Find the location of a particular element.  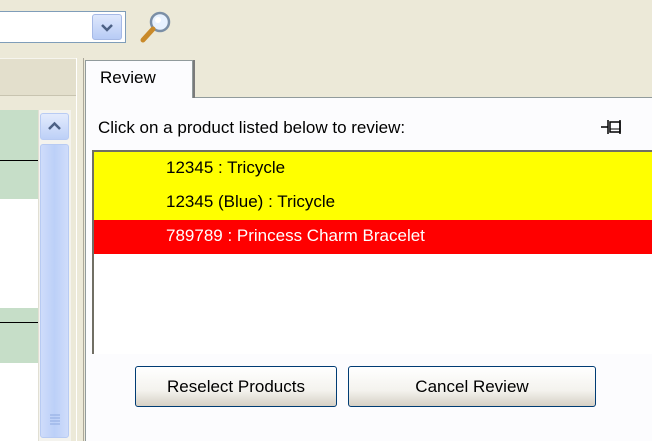

product-label: 12345 (Blue) : Tricycle is located at coordinates (251, 201).